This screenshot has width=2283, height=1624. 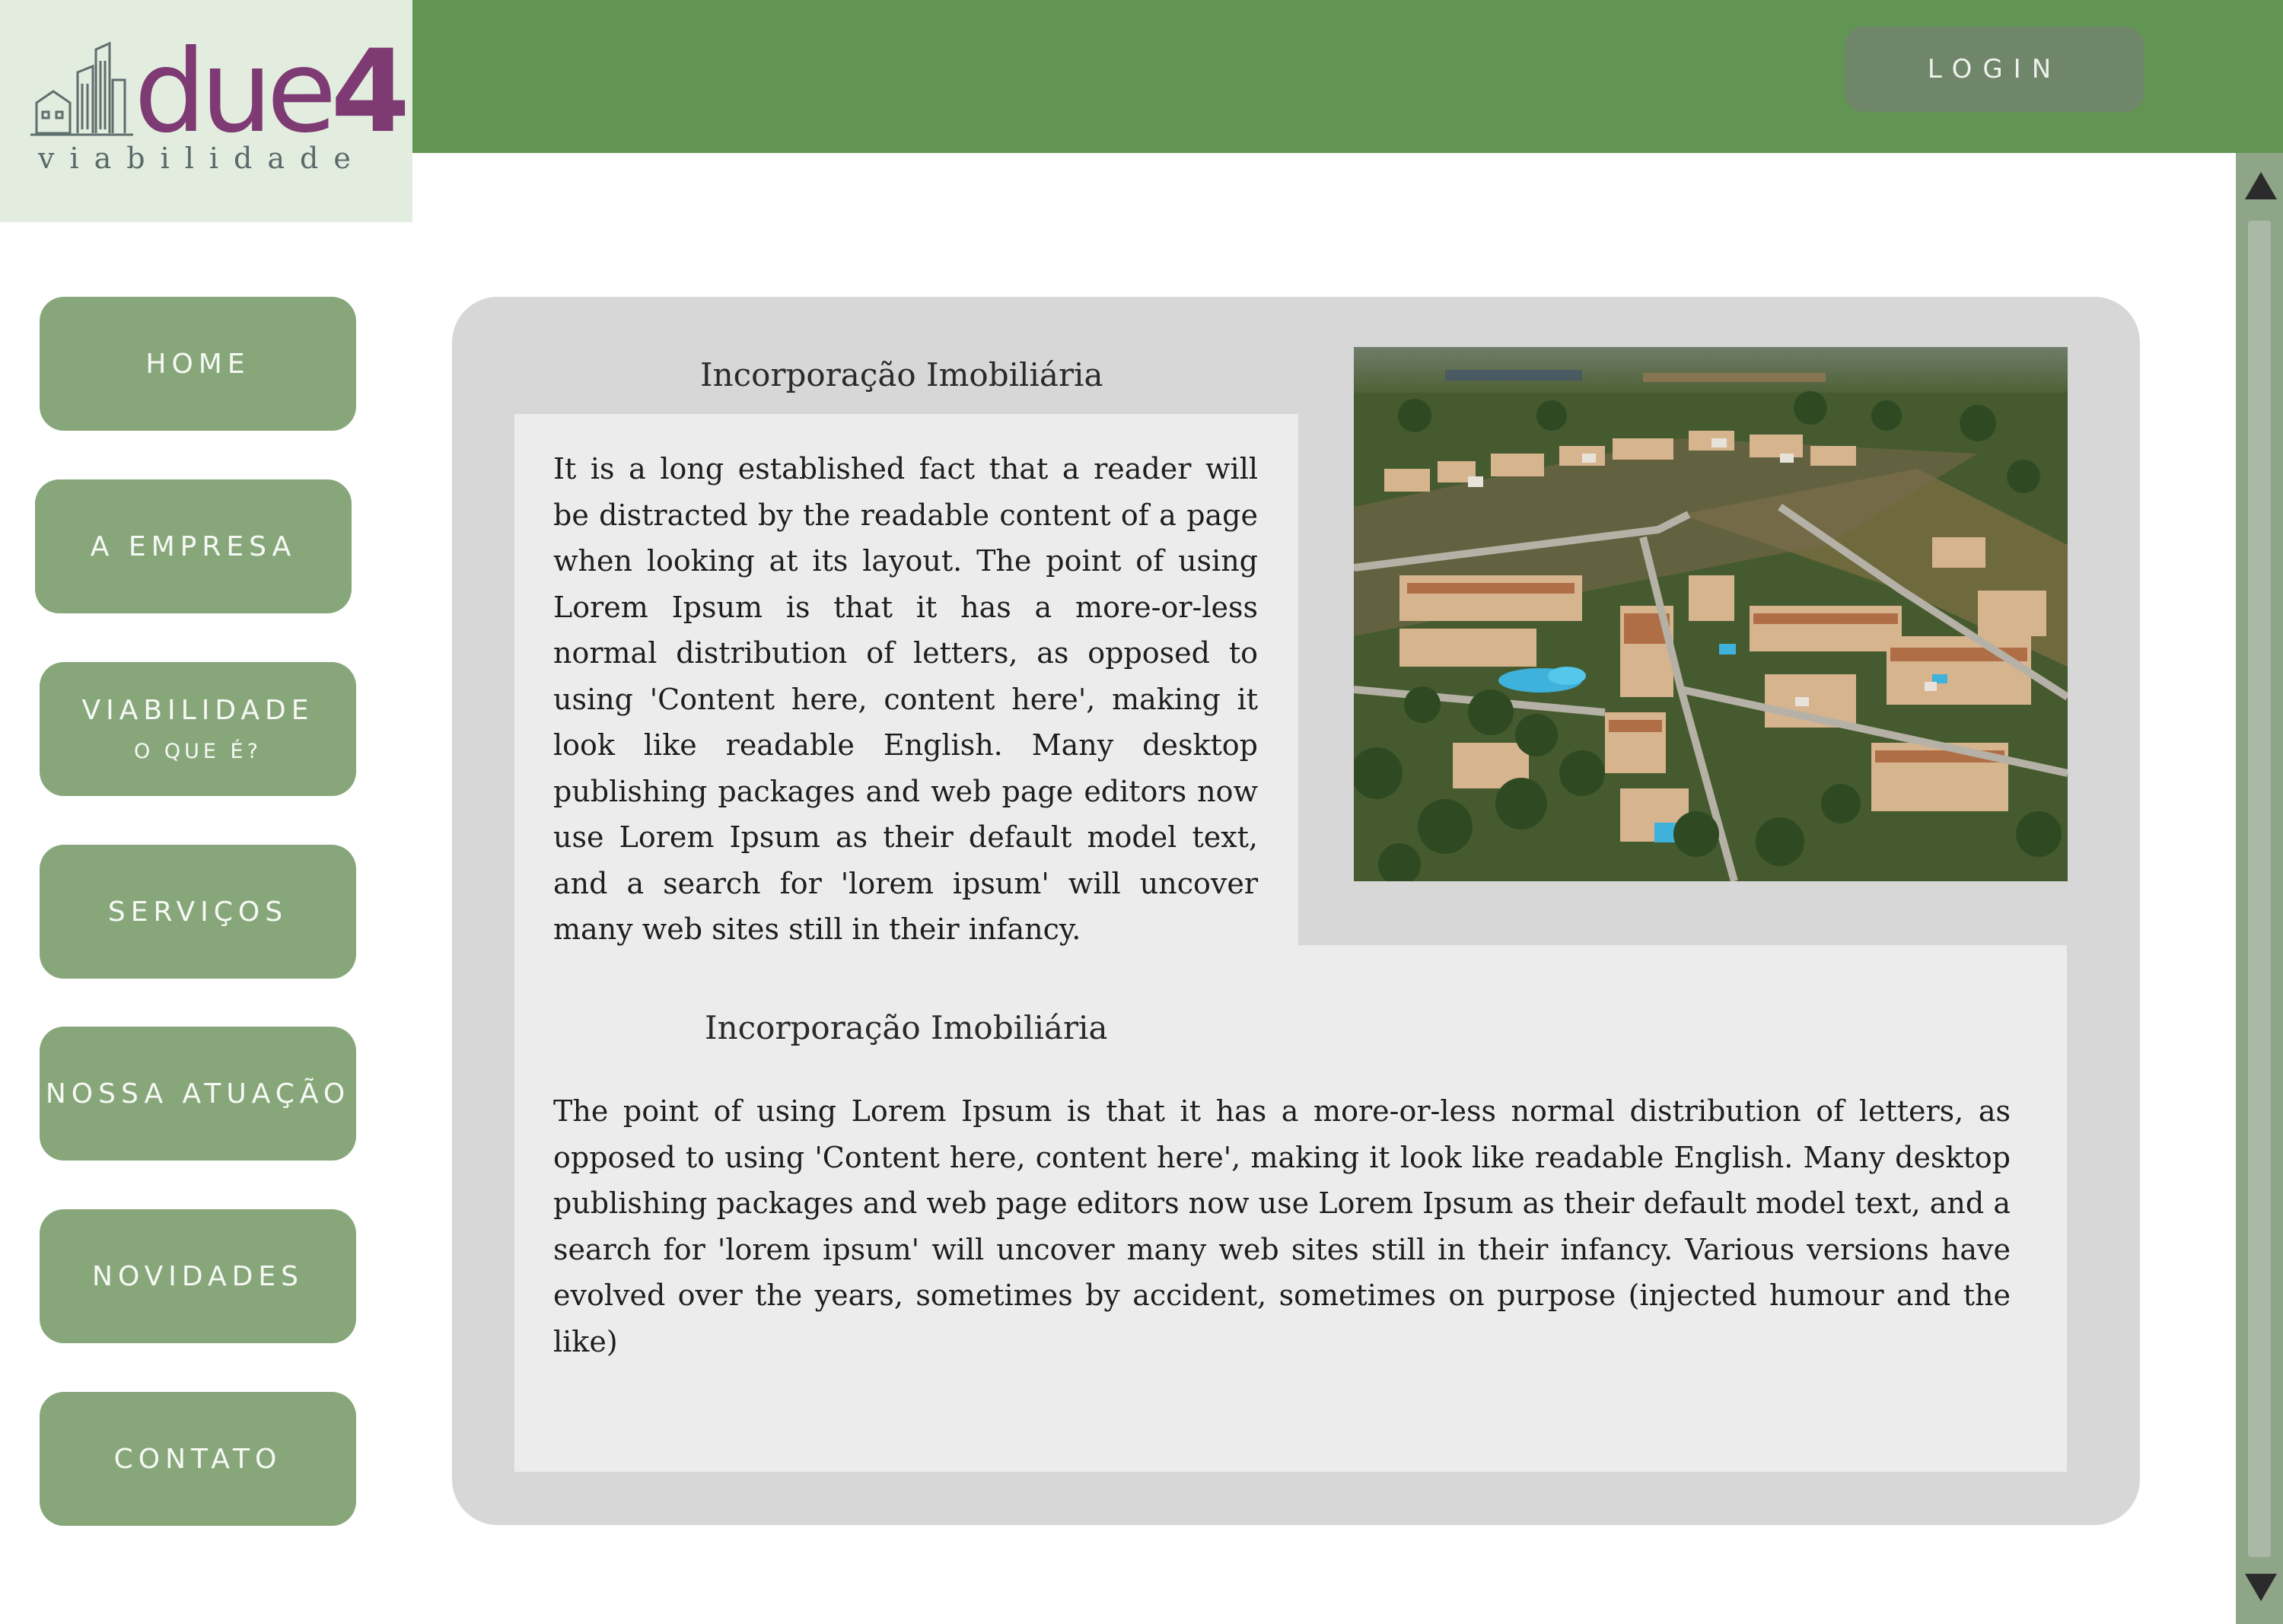 What do you see at coordinates (2259, 889) in the screenshot?
I see `scrollbar-thumb` at bounding box center [2259, 889].